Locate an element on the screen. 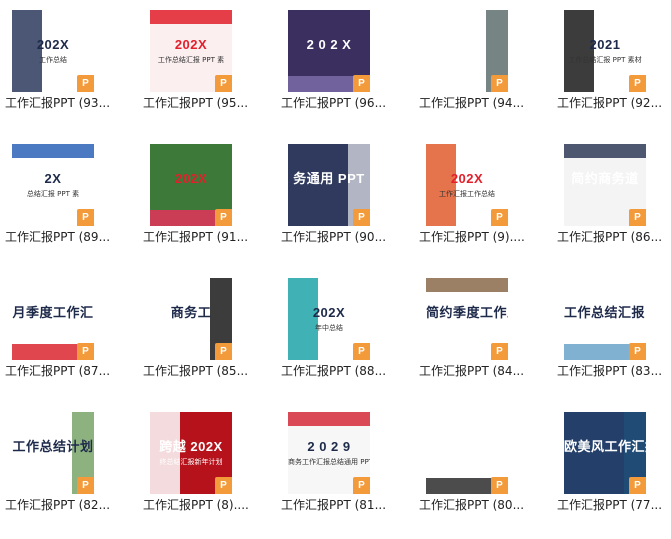 The height and width of the screenshot is (539, 671). thumbnail-subtitle: 工作总结 is located at coordinates (53, 60).